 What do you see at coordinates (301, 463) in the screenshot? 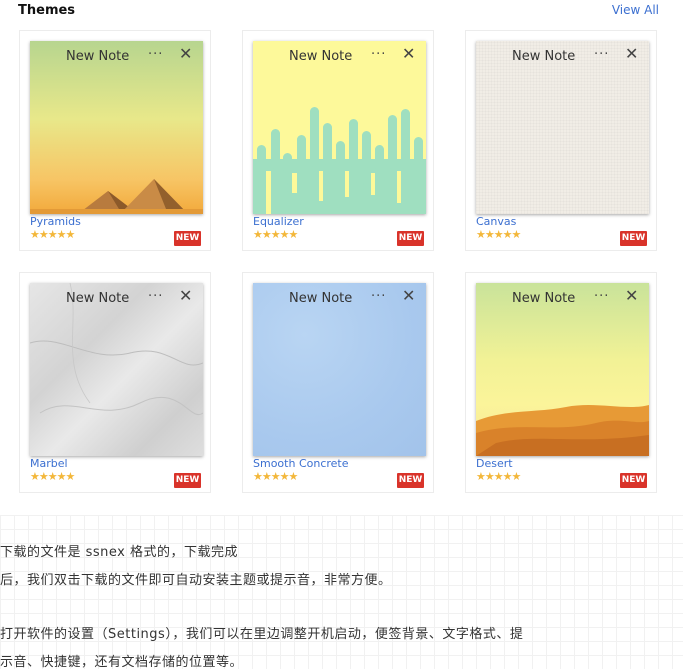
I see `theme-name: Smooth Concrete` at bounding box center [301, 463].